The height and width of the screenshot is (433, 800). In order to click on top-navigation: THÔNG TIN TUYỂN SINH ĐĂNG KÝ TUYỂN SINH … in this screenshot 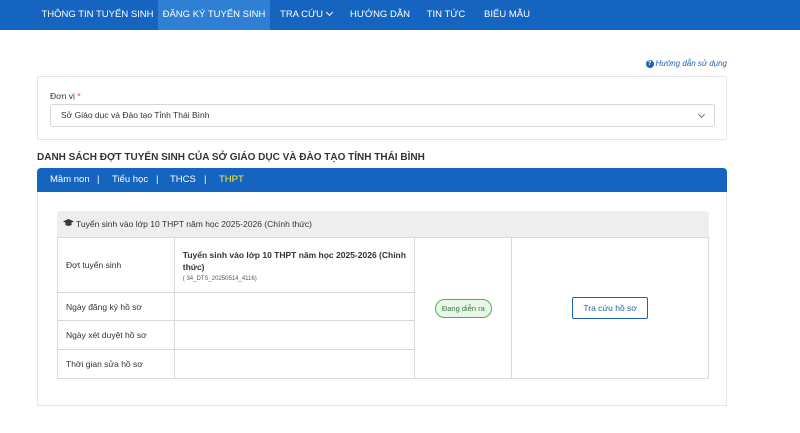, I will do `click(400, 15)`.